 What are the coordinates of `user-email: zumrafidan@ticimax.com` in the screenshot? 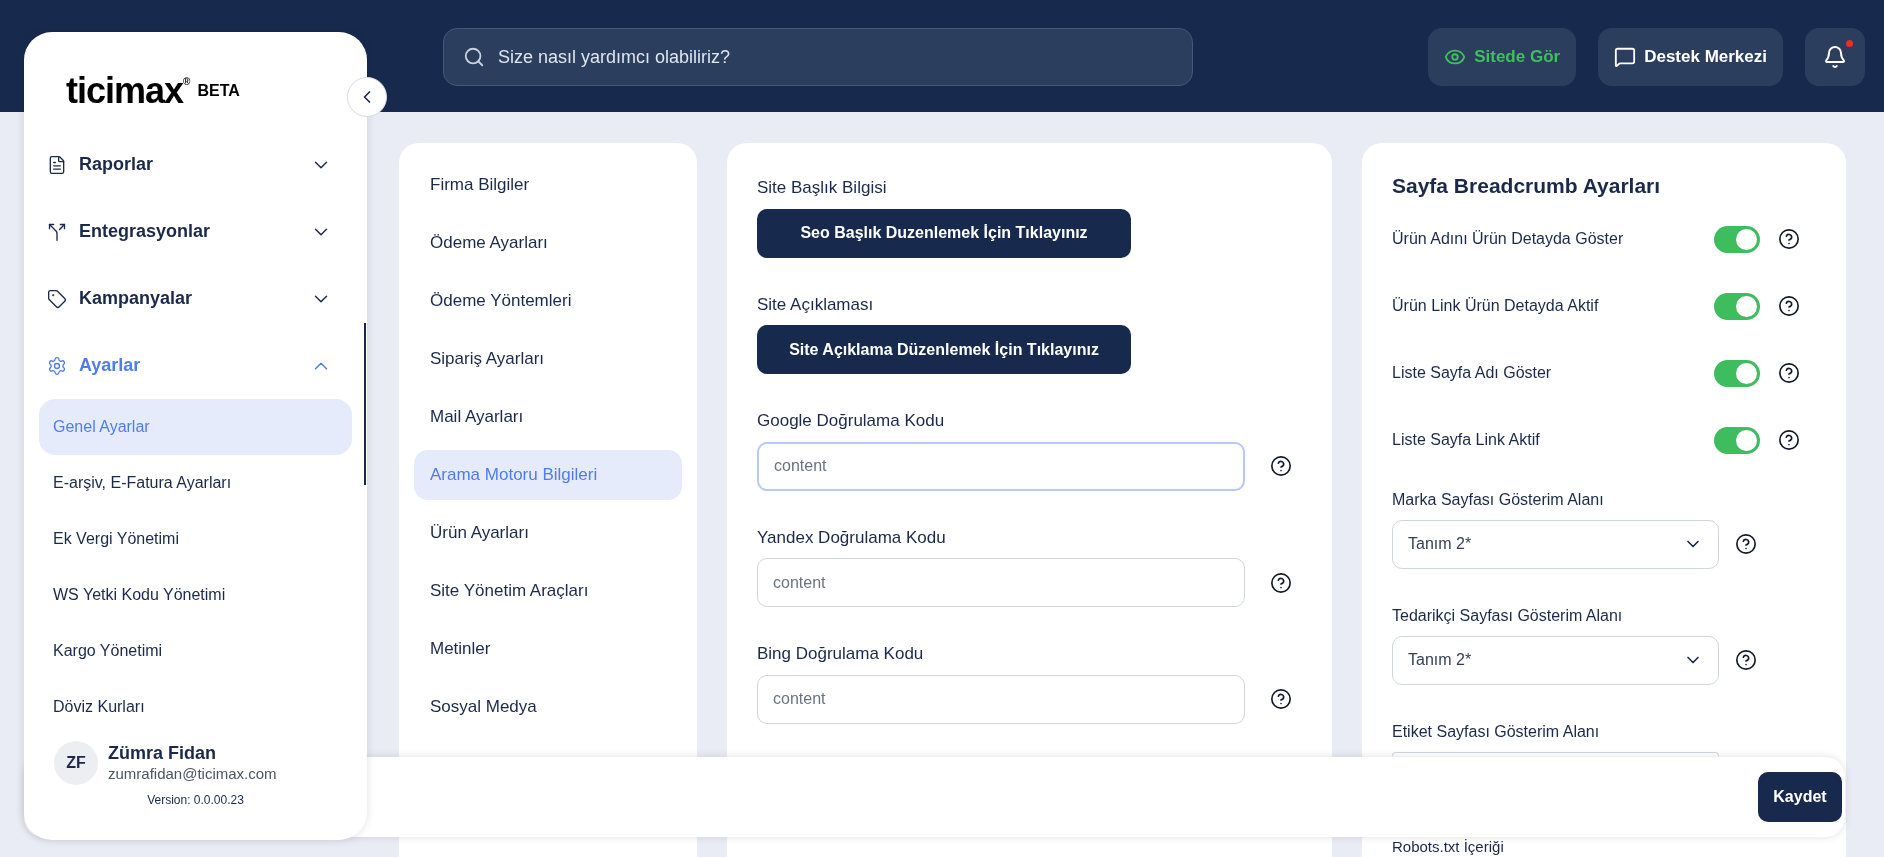 It's located at (192, 774).